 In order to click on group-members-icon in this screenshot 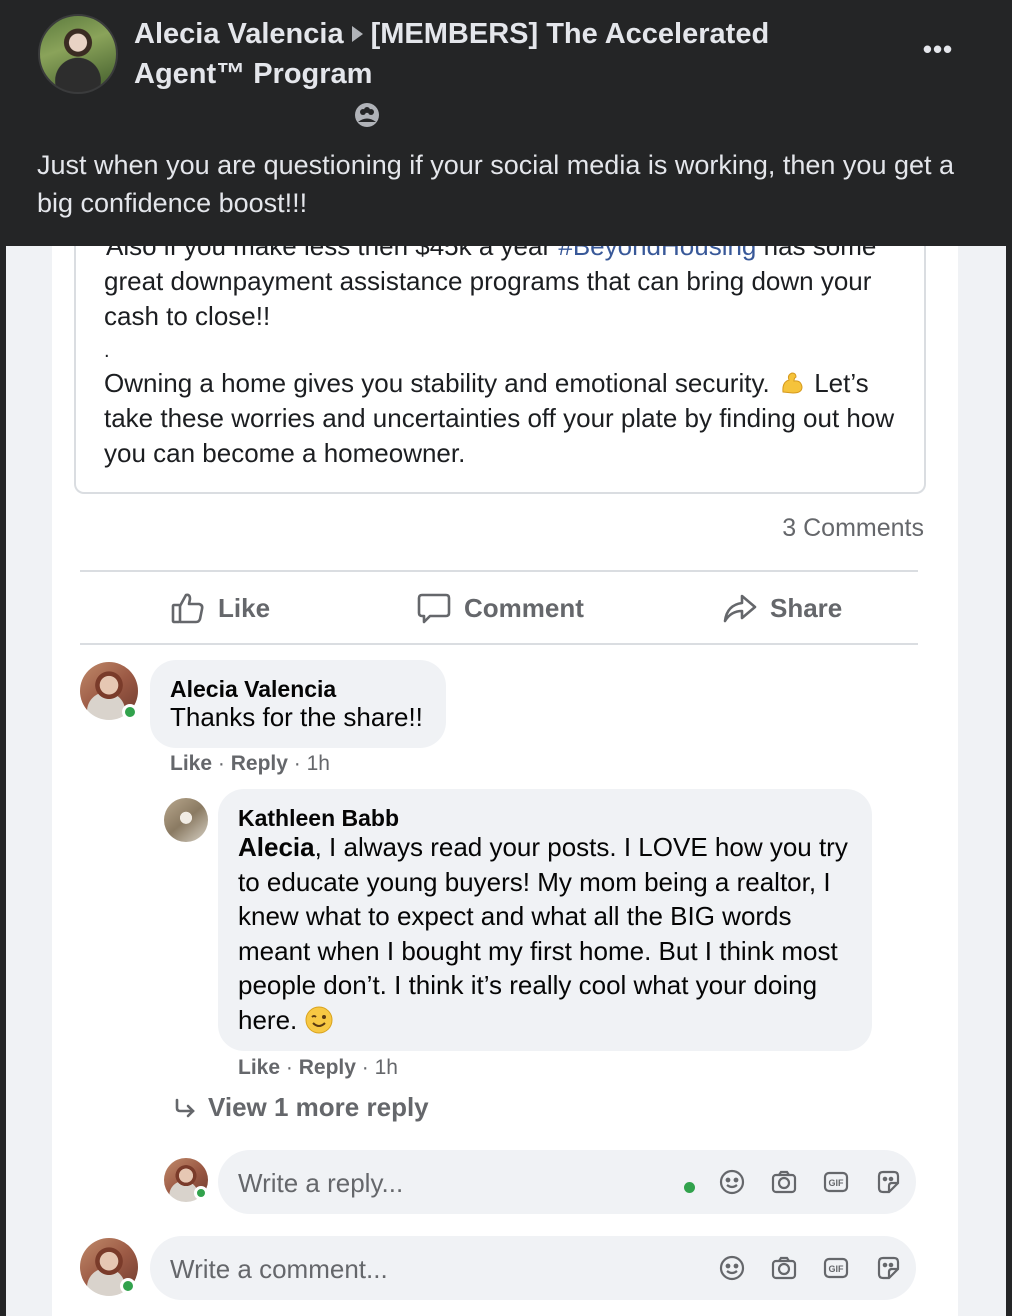, I will do `click(367, 115)`.